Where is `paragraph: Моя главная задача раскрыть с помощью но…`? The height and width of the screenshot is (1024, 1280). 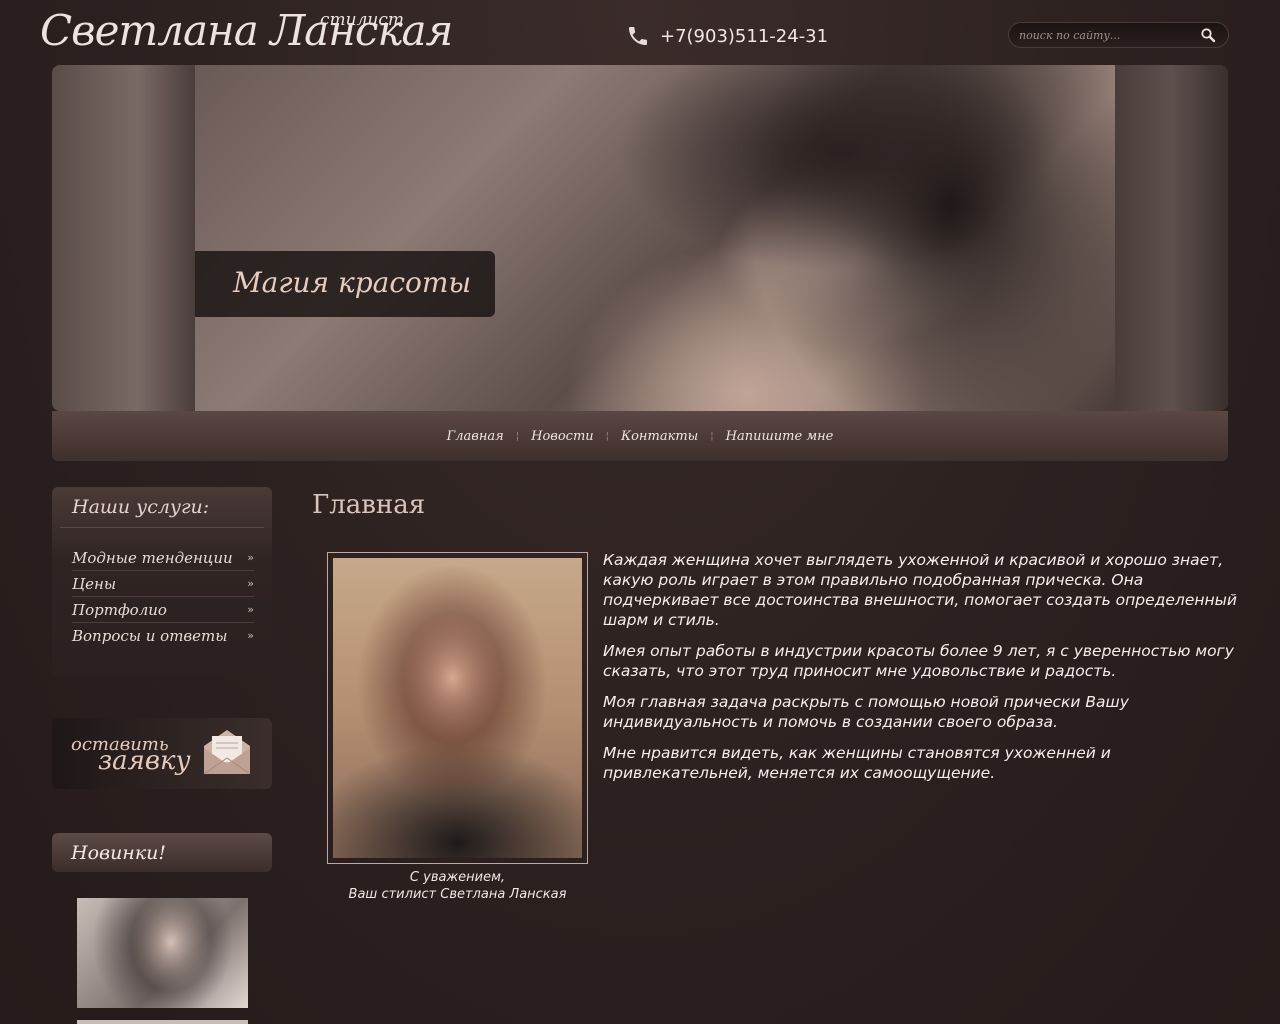 paragraph: Моя главная задача раскрыть с помощью но… is located at coordinates (866, 712).